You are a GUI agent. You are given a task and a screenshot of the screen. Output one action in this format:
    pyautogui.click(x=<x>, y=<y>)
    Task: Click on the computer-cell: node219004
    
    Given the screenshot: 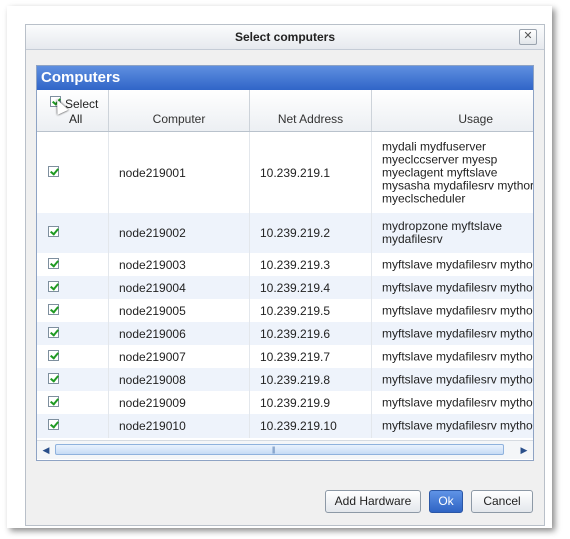 What is the action you would take?
    pyautogui.click(x=152, y=287)
    